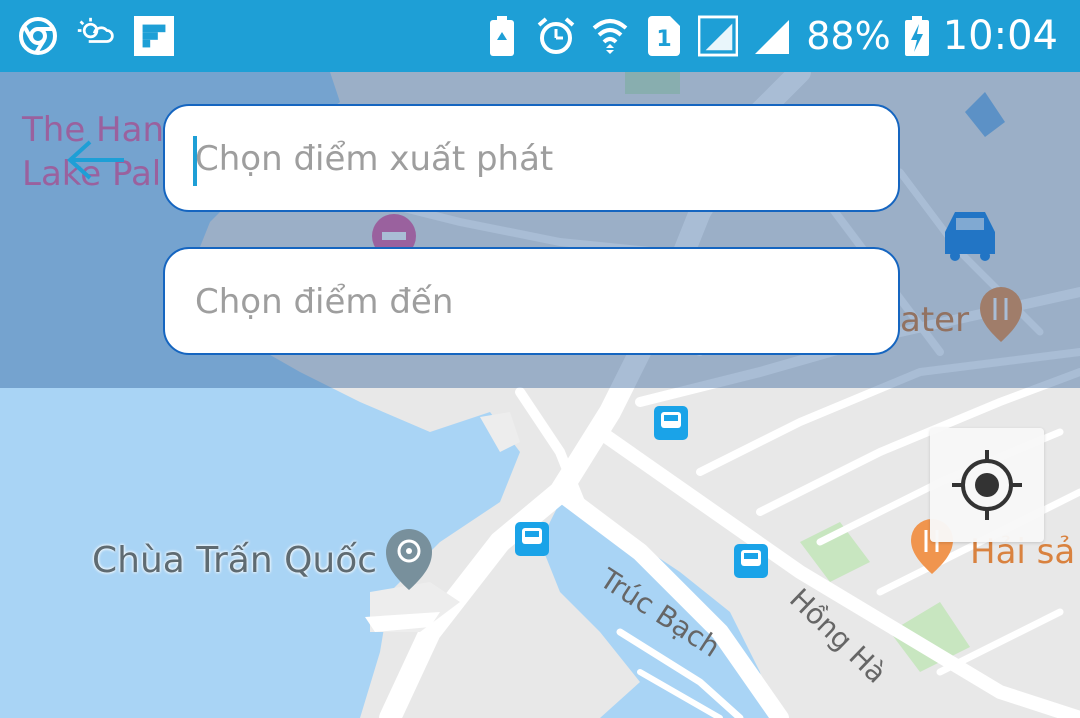  What do you see at coordinates (96, 36) in the screenshot?
I see `weather-icon` at bounding box center [96, 36].